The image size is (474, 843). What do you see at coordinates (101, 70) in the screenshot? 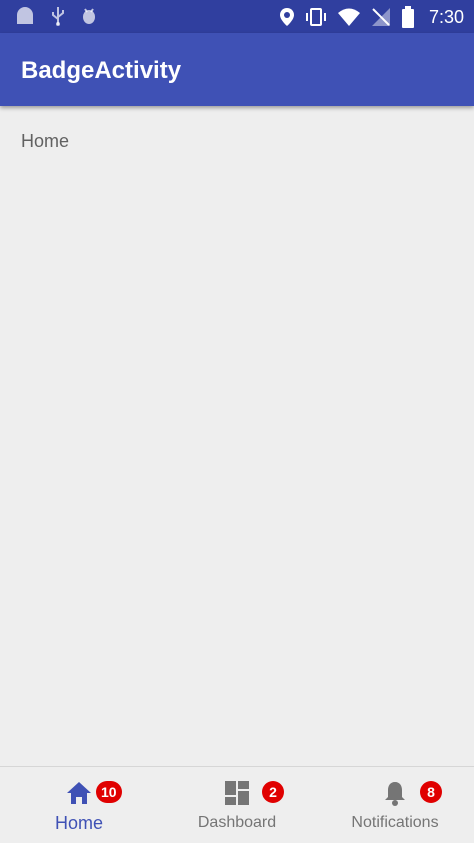
I see `page-title: BadgeActivity` at bounding box center [101, 70].